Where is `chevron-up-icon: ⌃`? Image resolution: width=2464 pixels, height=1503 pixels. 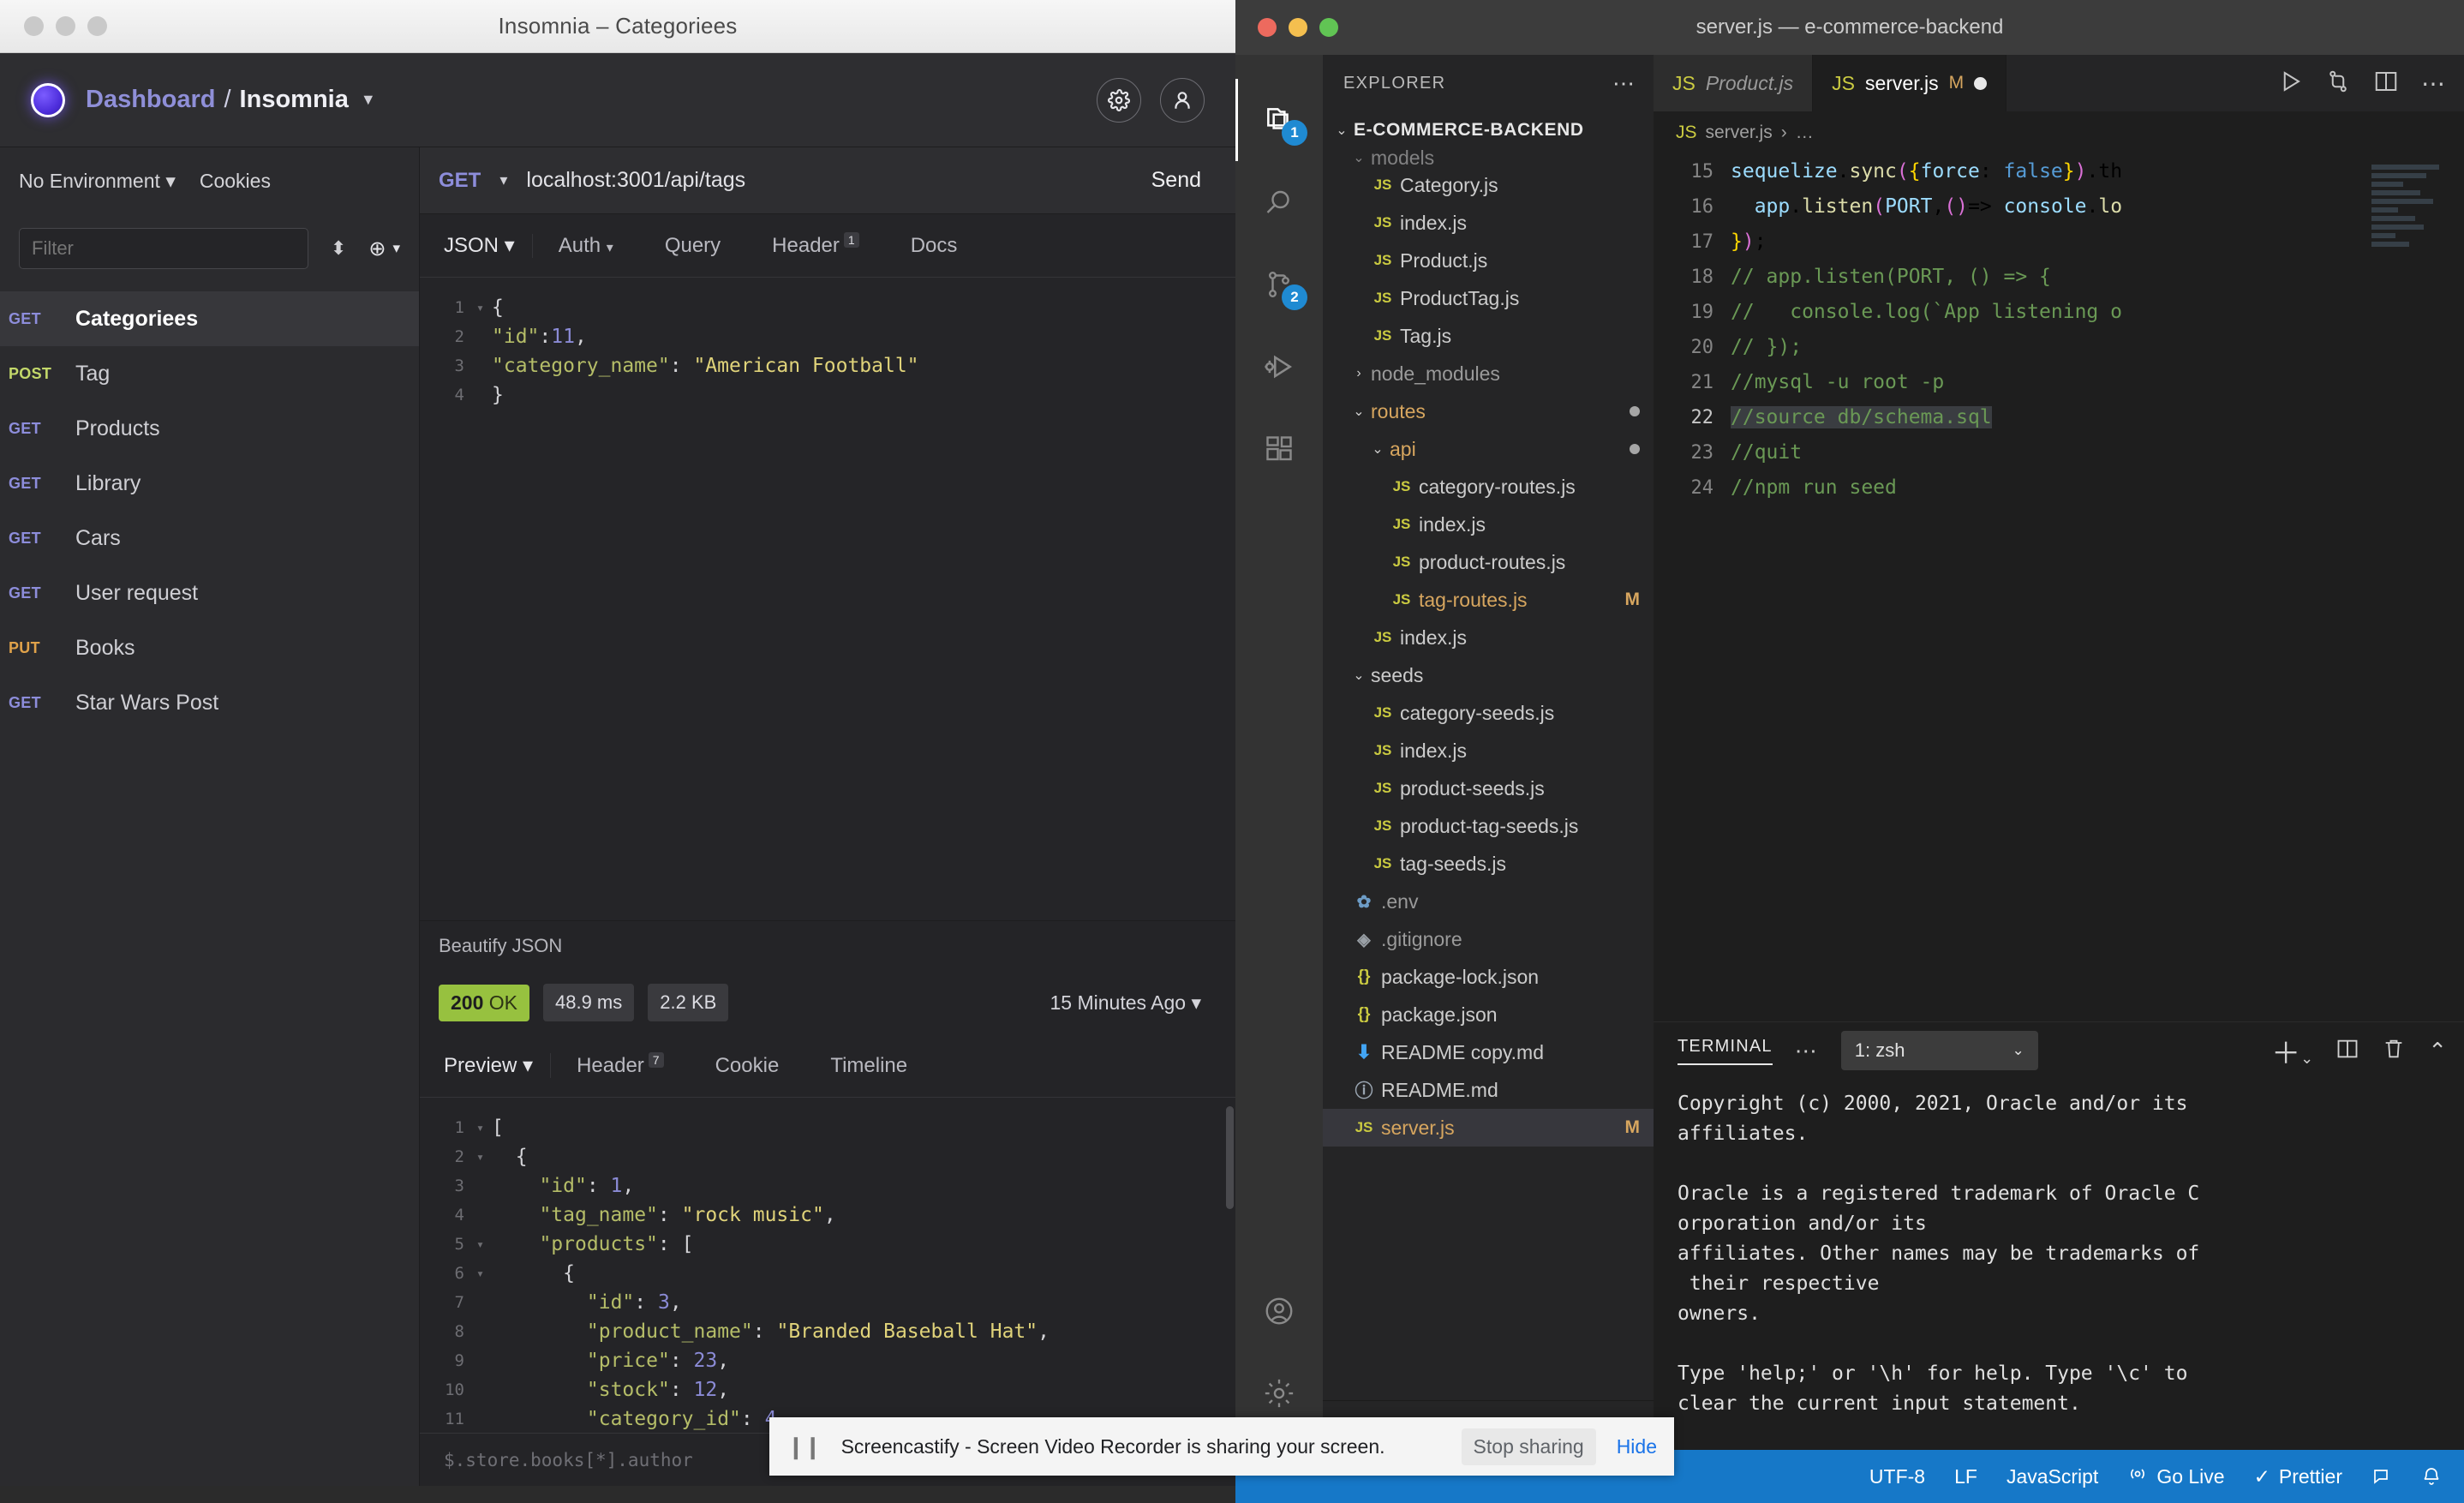 chevron-up-icon: ⌃ is located at coordinates (2437, 1051).